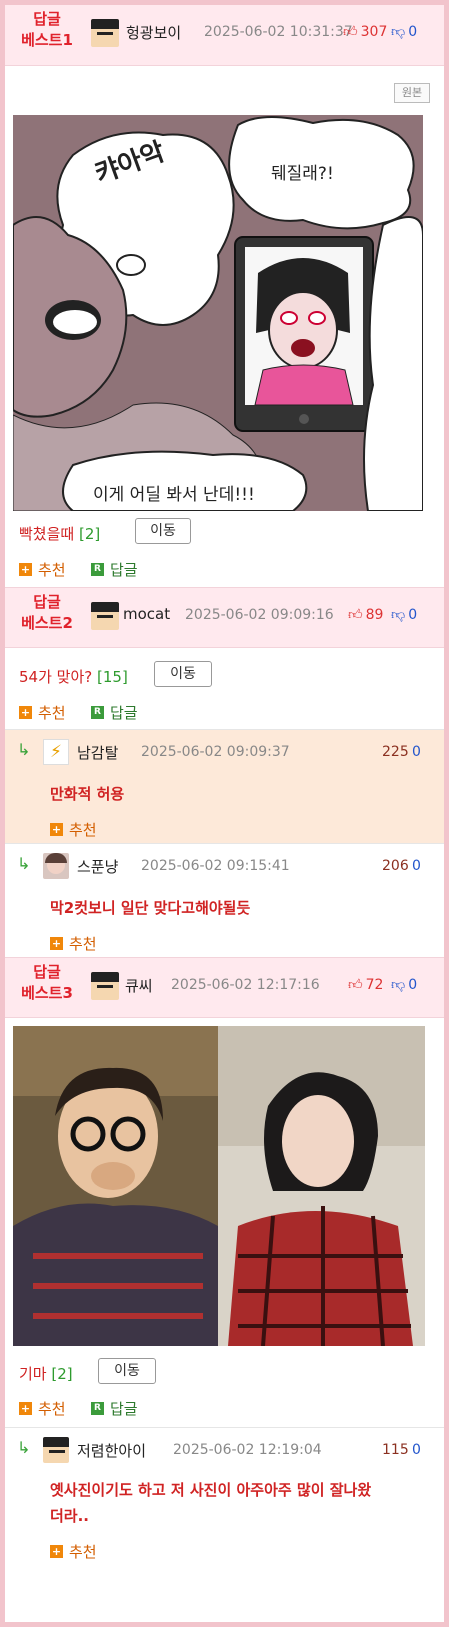  Describe the element at coordinates (153, 32) in the screenshot. I see `author-nick: 헝광보이` at that location.